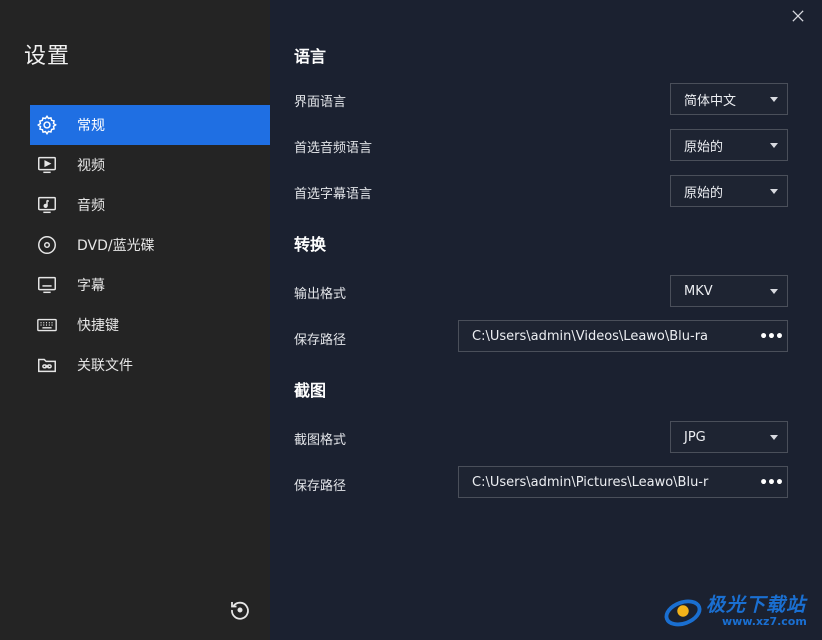 Image resolution: width=822 pixels, height=640 pixels. I want to click on watermark-url: www.xz7.com, so click(764, 621).